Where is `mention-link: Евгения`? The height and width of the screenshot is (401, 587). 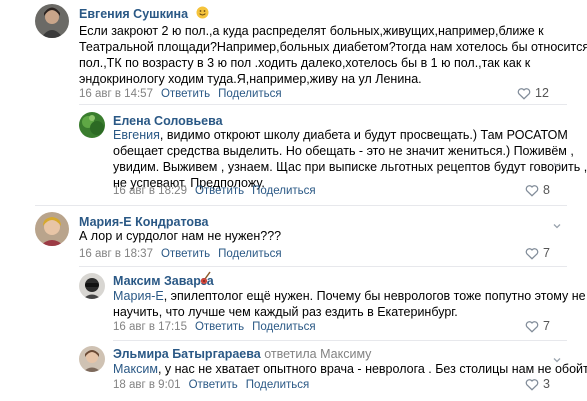
mention-link: Евгения is located at coordinates (136, 135).